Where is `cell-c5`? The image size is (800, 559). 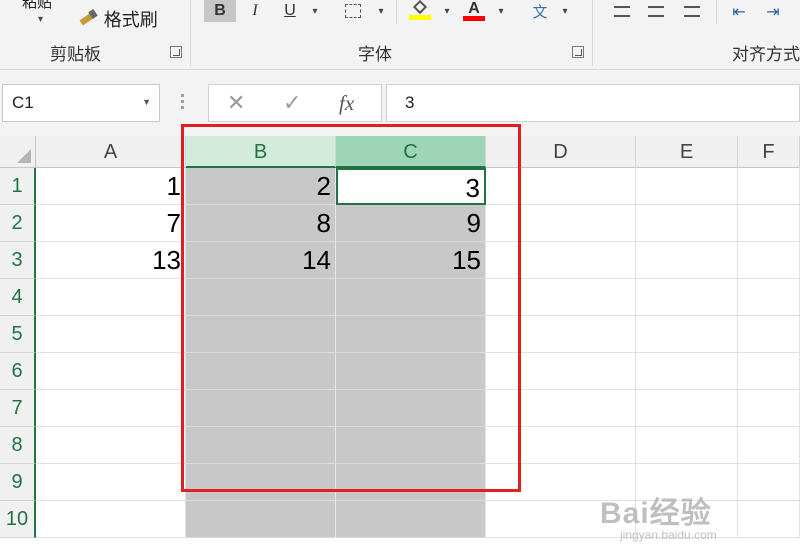
cell-c5 is located at coordinates (411, 334).